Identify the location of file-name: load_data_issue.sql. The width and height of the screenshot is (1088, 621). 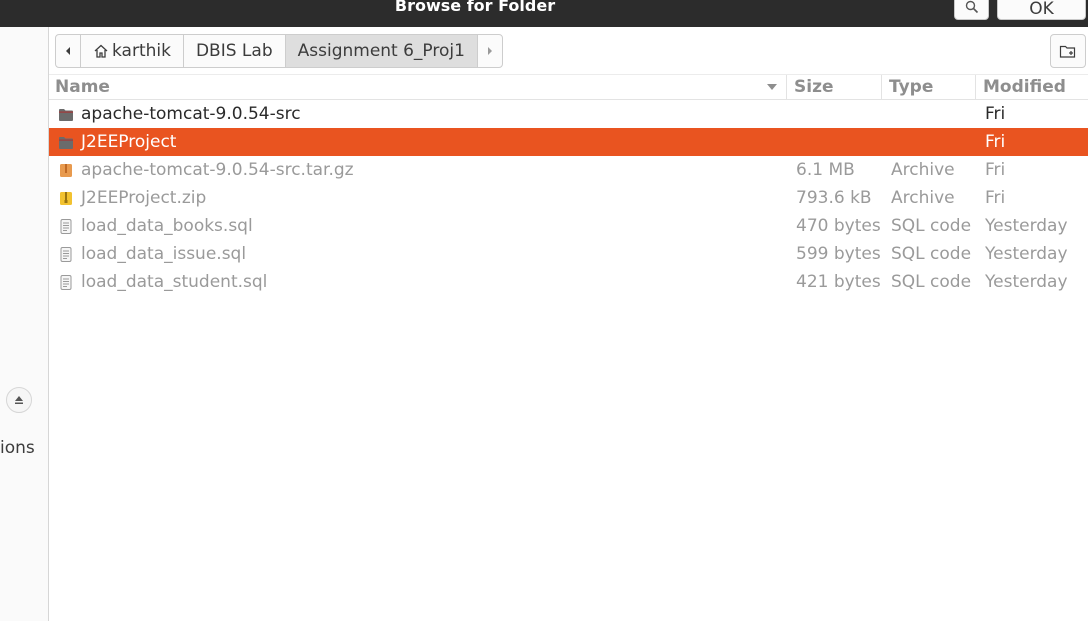
(164, 254).